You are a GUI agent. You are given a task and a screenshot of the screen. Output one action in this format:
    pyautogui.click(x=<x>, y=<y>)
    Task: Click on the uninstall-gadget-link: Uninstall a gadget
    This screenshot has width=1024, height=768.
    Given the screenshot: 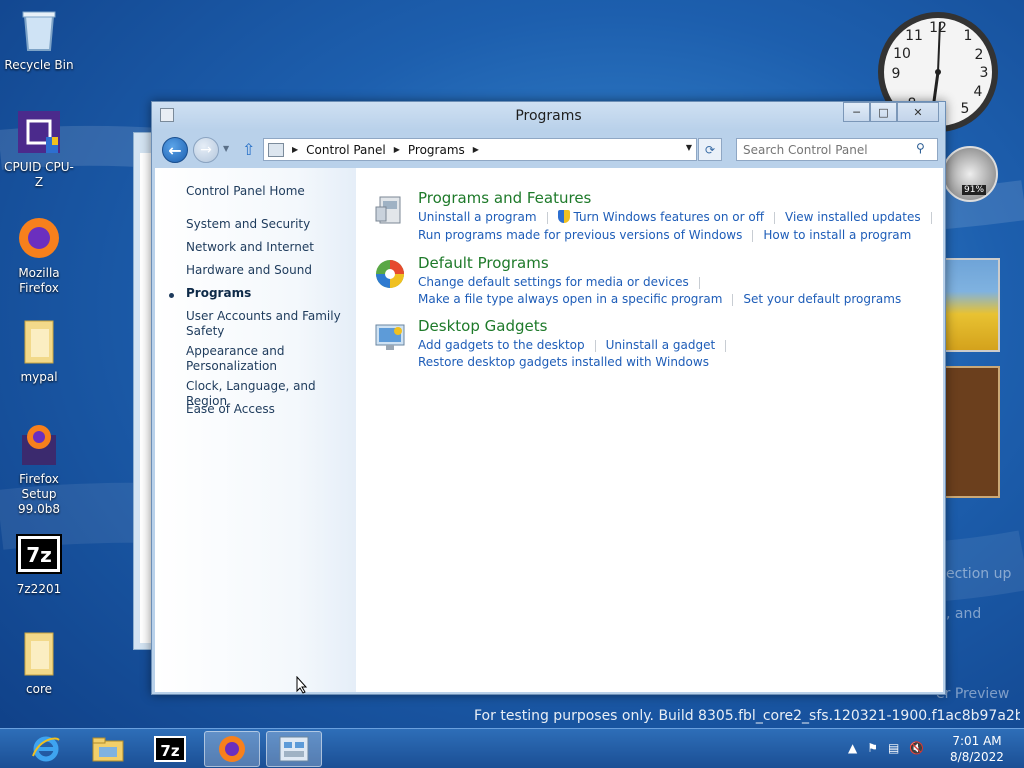 What is the action you would take?
    pyautogui.click(x=661, y=345)
    